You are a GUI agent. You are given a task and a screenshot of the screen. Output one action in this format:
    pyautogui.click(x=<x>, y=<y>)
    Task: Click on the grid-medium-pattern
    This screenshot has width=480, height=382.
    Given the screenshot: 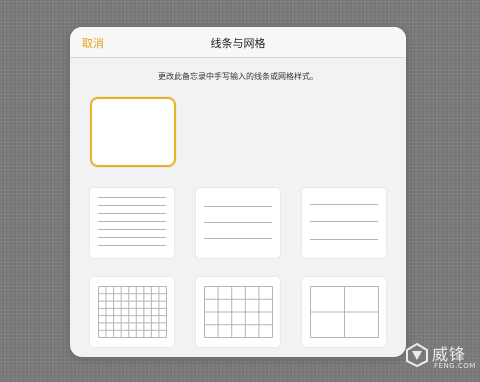 What is the action you would take?
    pyautogui.click(x=238, y=312)
    